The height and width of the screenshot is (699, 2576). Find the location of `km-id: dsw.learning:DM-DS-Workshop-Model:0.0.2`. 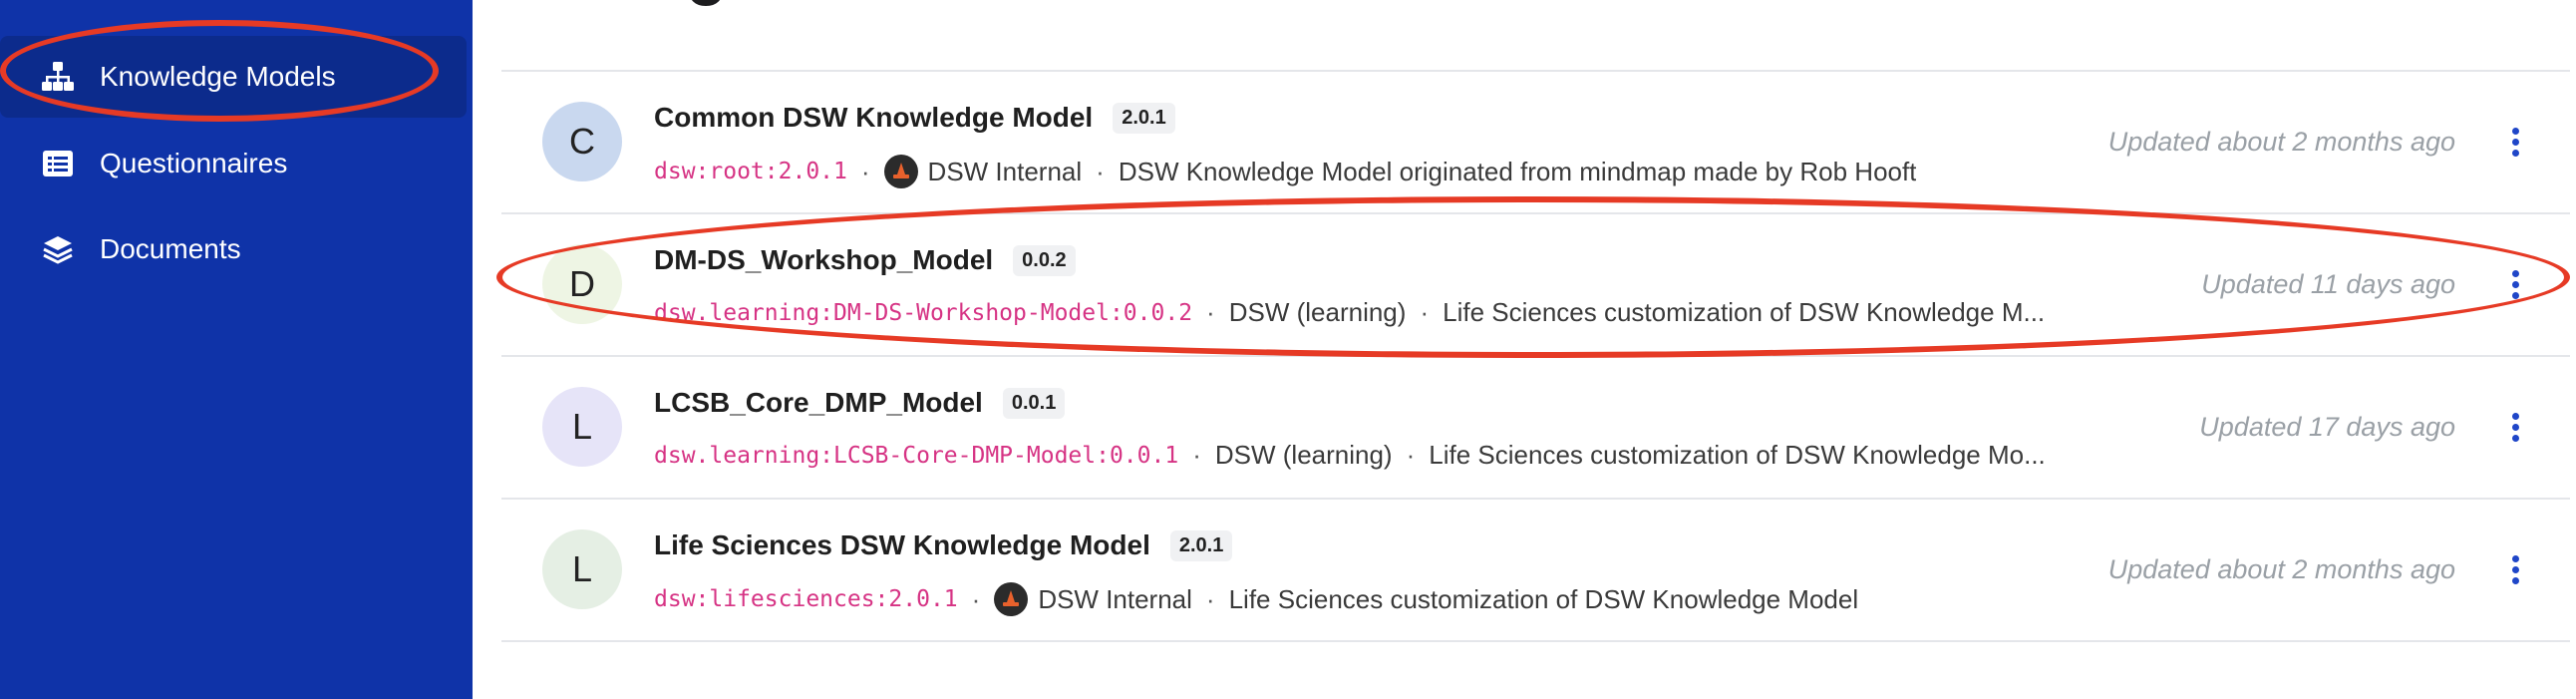

km-id: dsw.learning:DM-DS-Workshop-Model:0.0.2 is located at coordinates (923, 312).